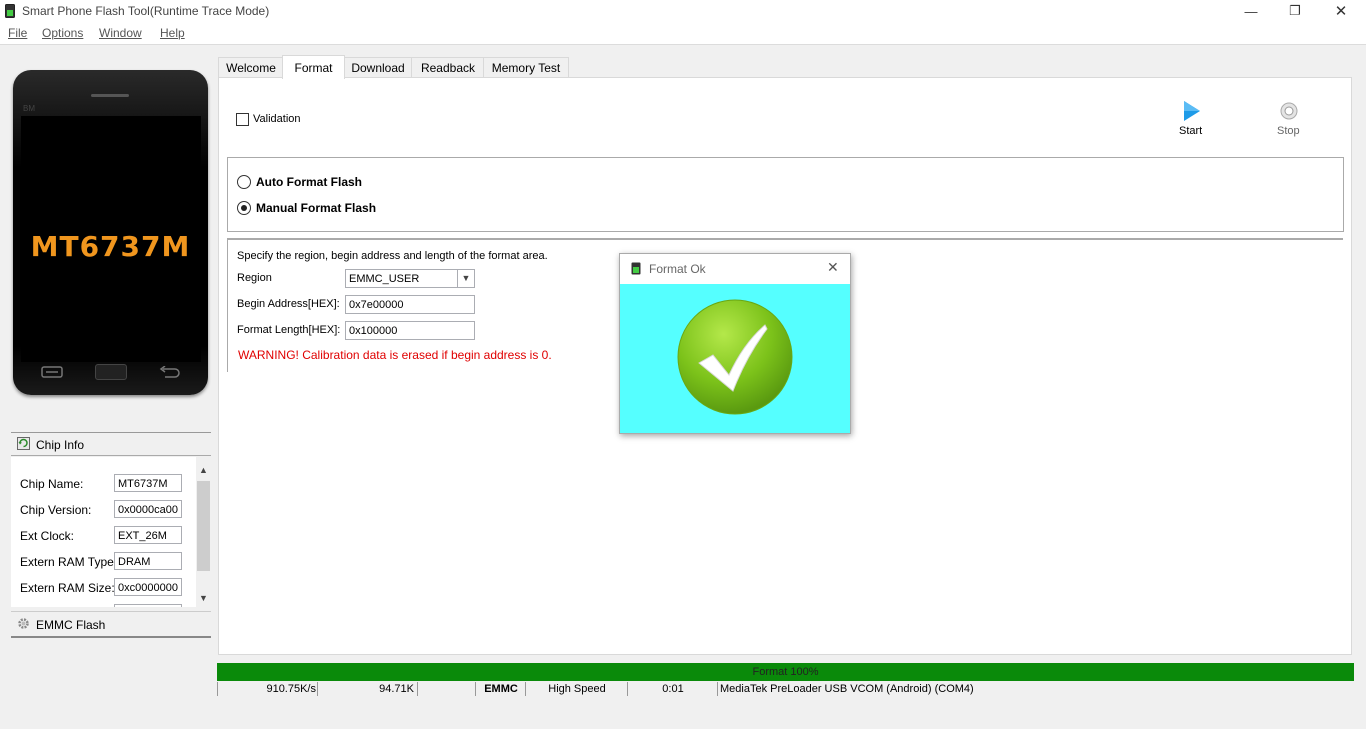  I want to click on stop-icon, so click(1289, 112).